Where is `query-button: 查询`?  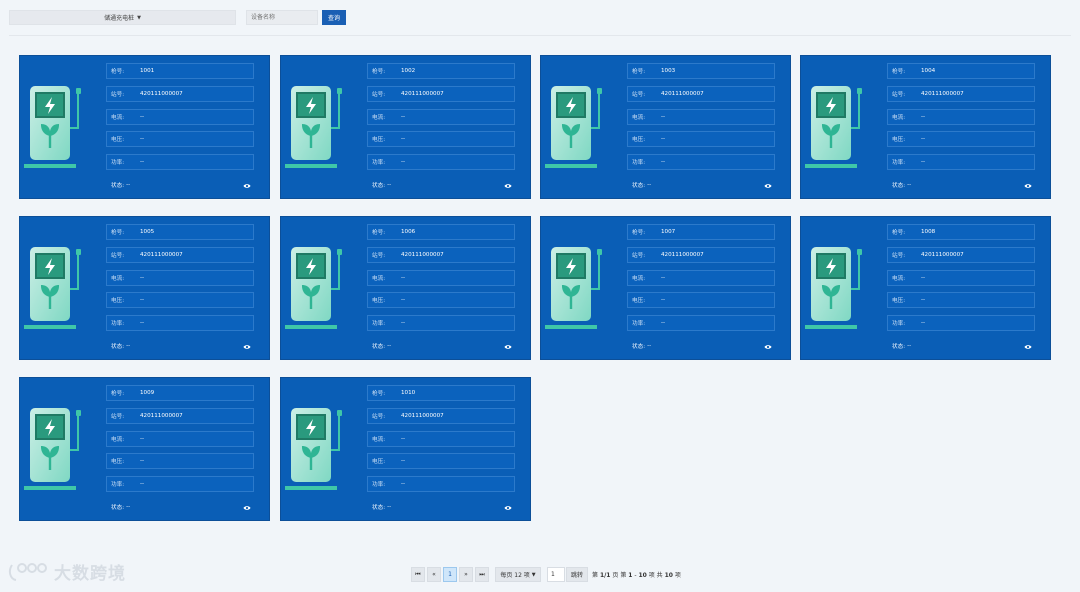
query-button: 查询 is located at coordinates (334, 17).